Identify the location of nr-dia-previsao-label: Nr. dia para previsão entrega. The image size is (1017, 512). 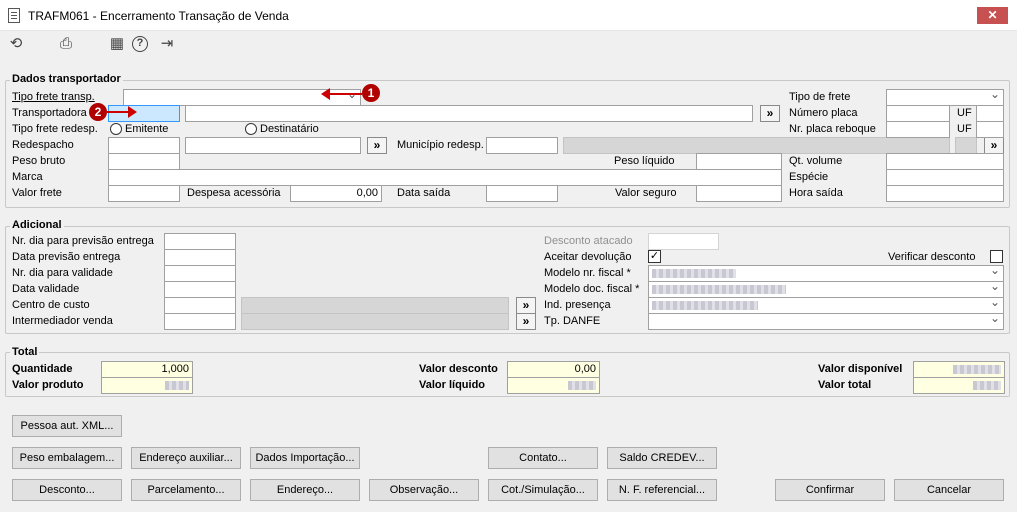
(83, 241).